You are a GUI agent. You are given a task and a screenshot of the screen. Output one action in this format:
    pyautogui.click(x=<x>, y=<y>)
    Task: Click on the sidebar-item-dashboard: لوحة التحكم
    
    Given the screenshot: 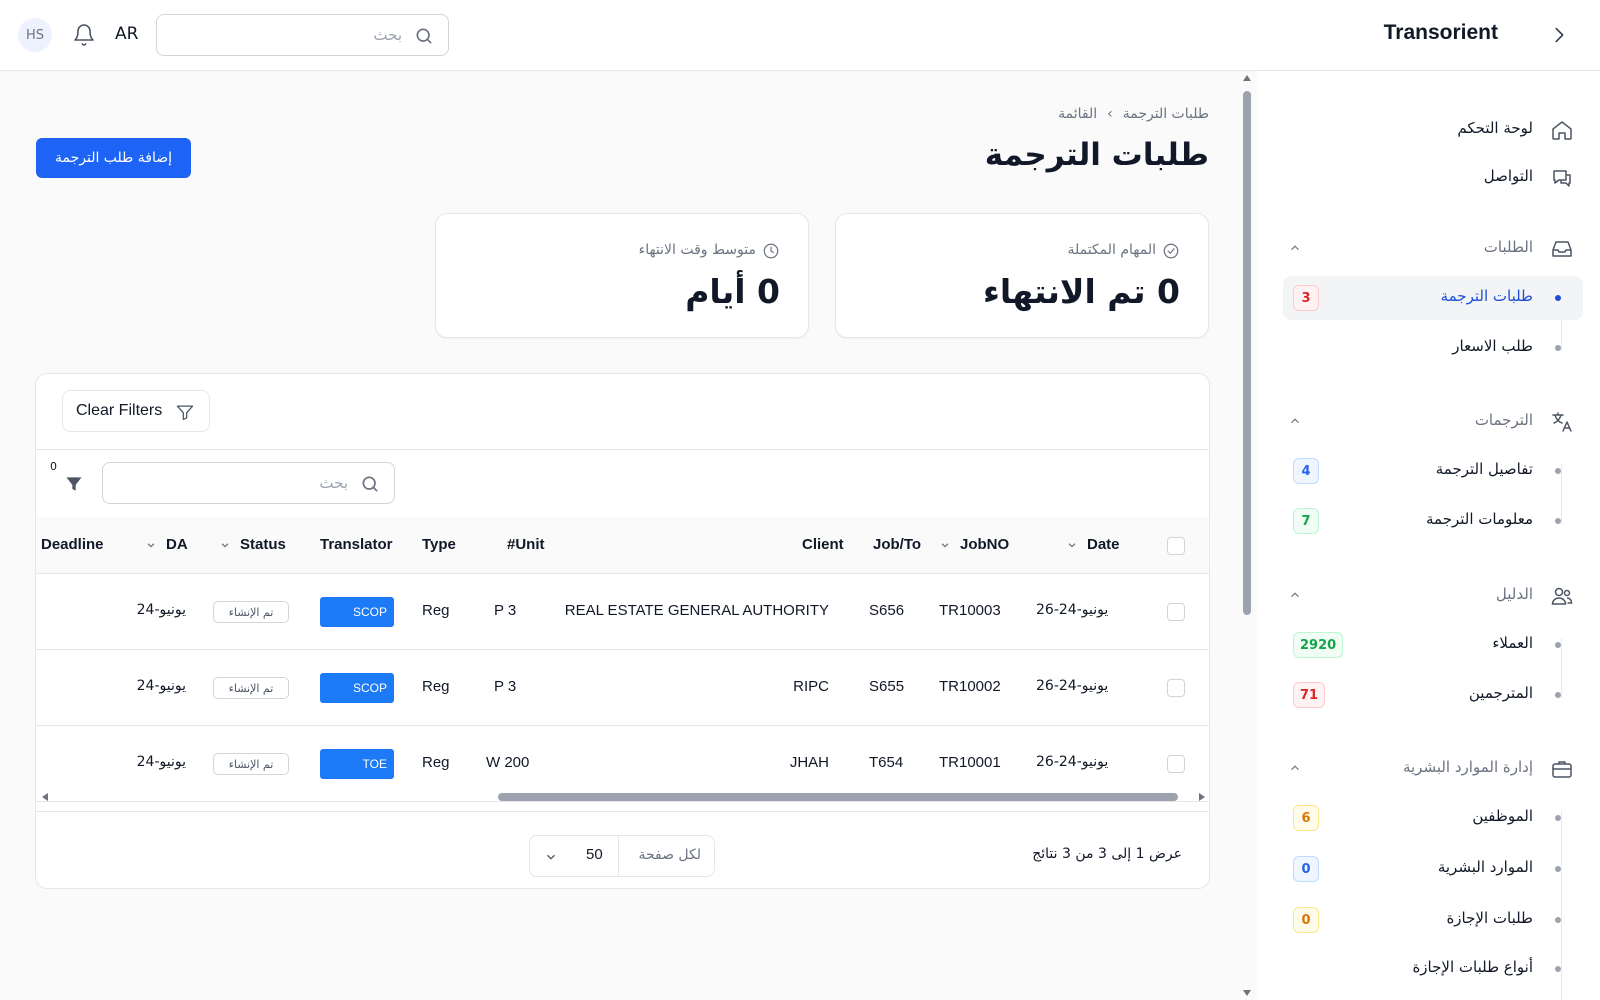 What is the action you would take?
    pyautogui.click(x=1428, y=129)
    